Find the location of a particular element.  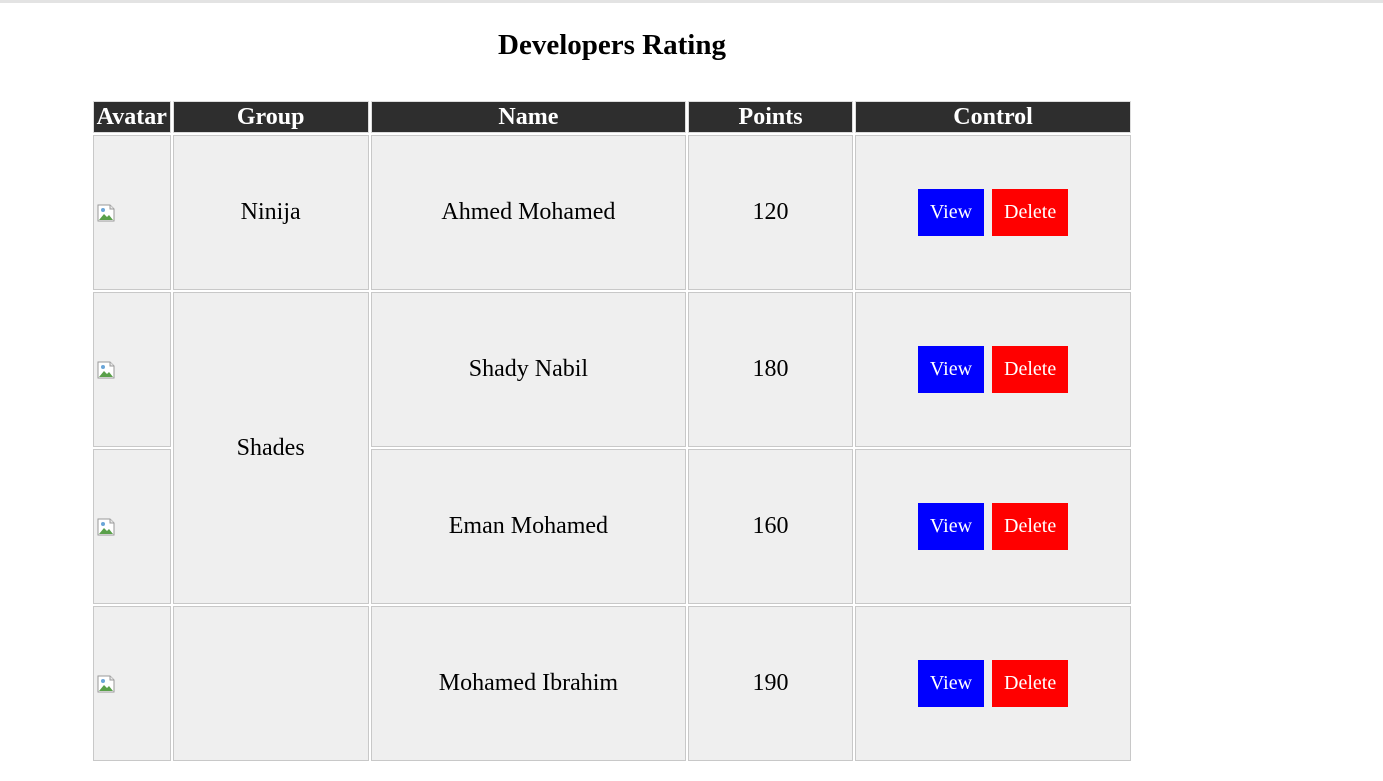

name-cell: Mohamed Ibrahim is located at coordinates (528, 683).